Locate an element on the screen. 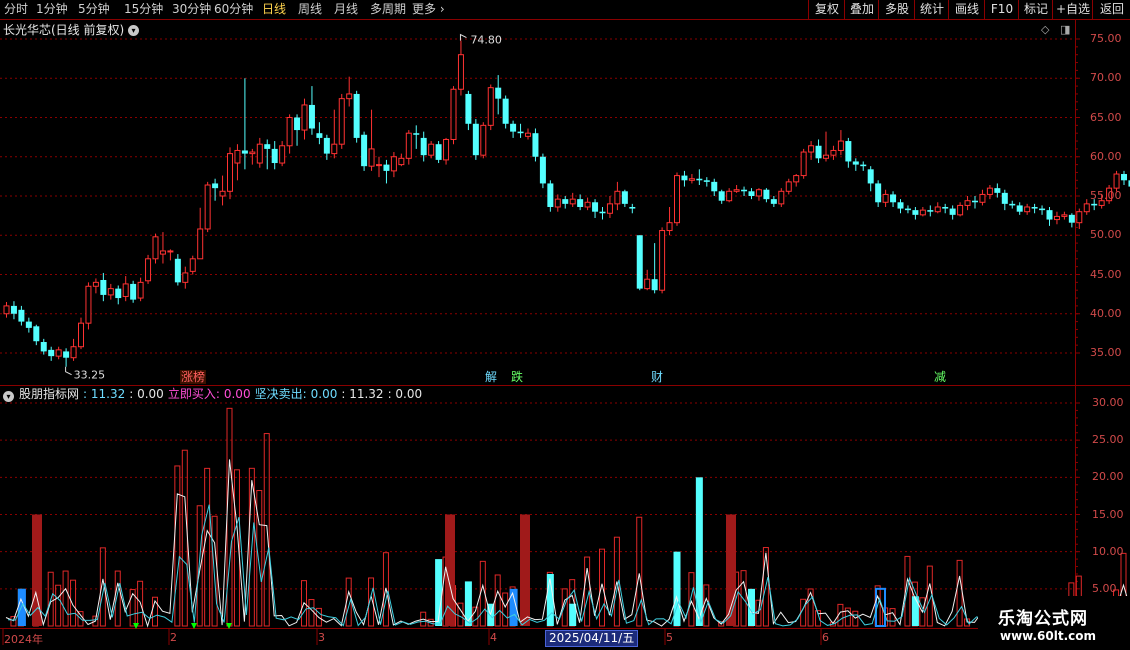 This screenshot has width=1130, height=650. event-marker-4: 减 is located at coordinates (940, 377).